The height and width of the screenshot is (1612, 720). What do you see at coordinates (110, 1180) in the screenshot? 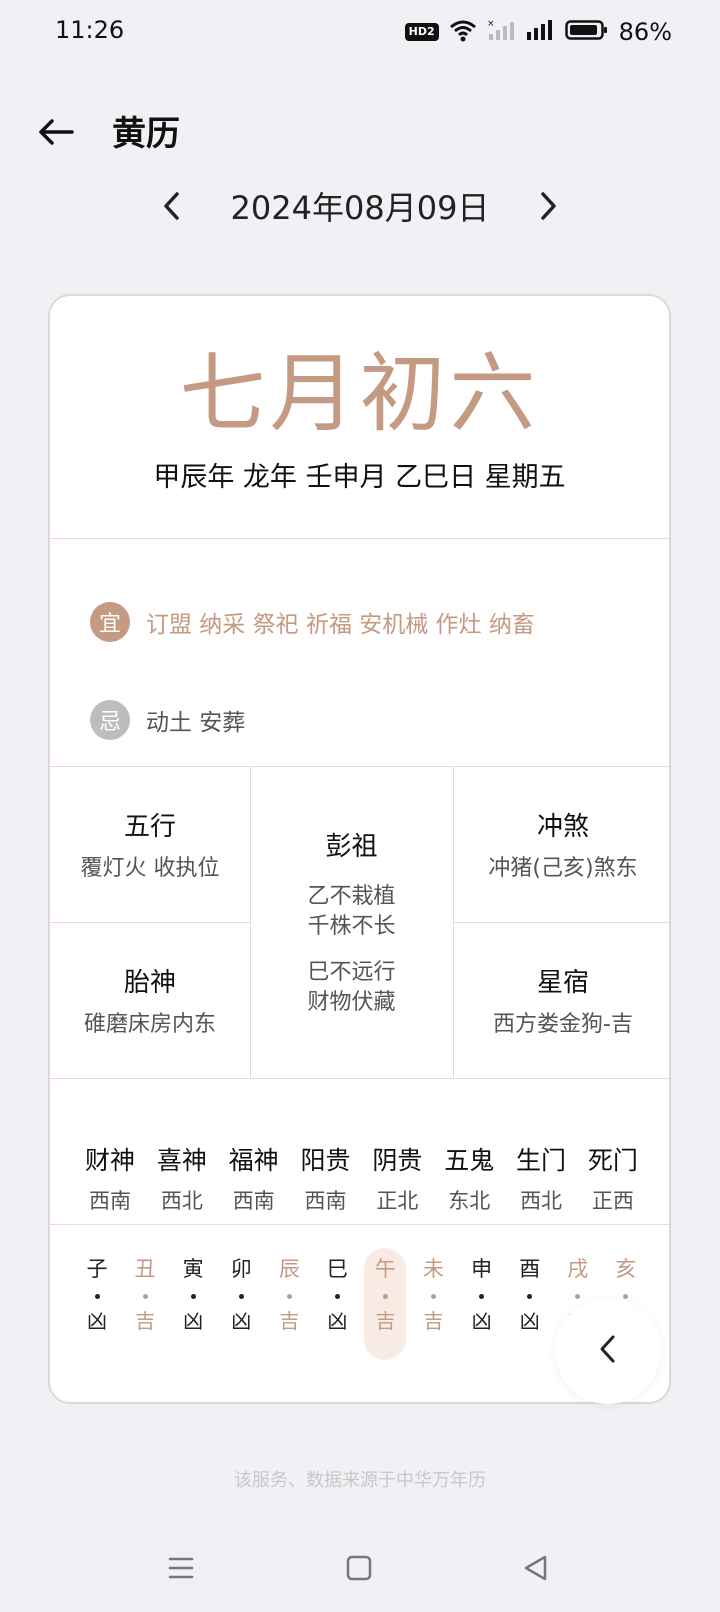
I see `god-item: 财神 西南` at bounding box center [110, 1180].